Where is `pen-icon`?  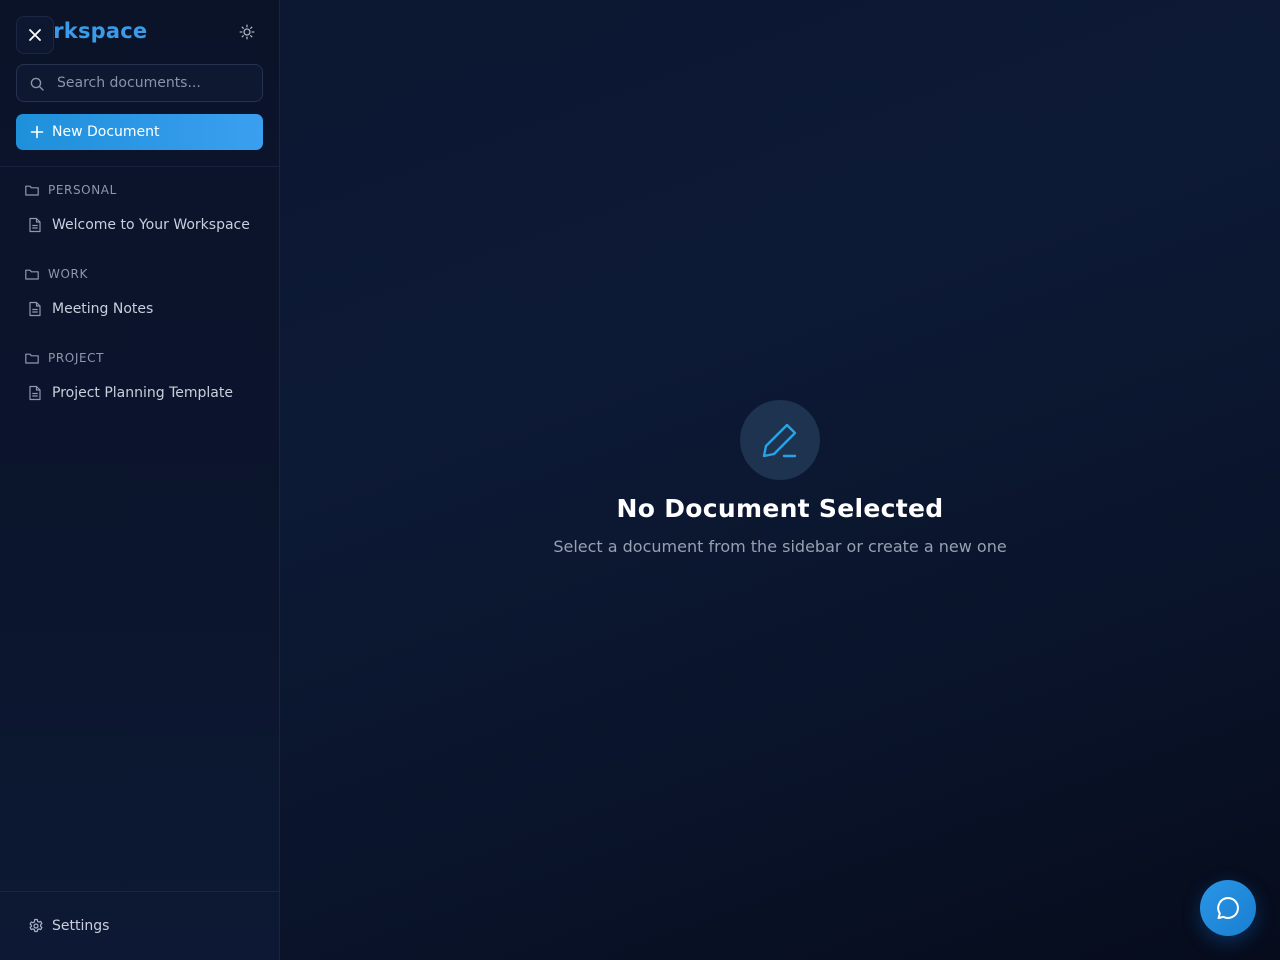
pen-icon is located at coordinates (780, 440).